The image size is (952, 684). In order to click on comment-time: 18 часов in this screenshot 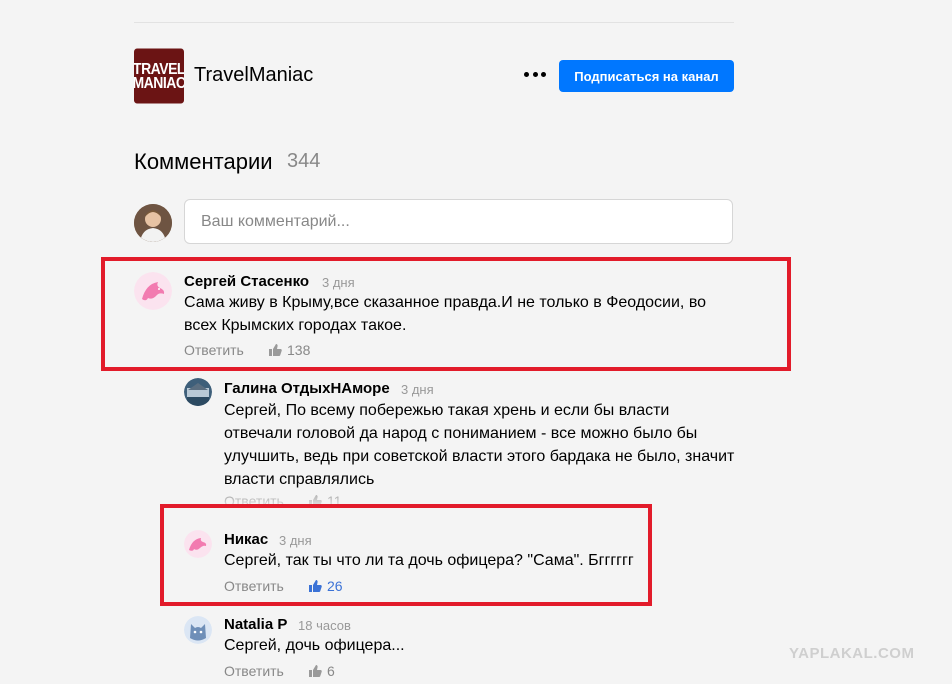, I will do `click(324, 625)`.